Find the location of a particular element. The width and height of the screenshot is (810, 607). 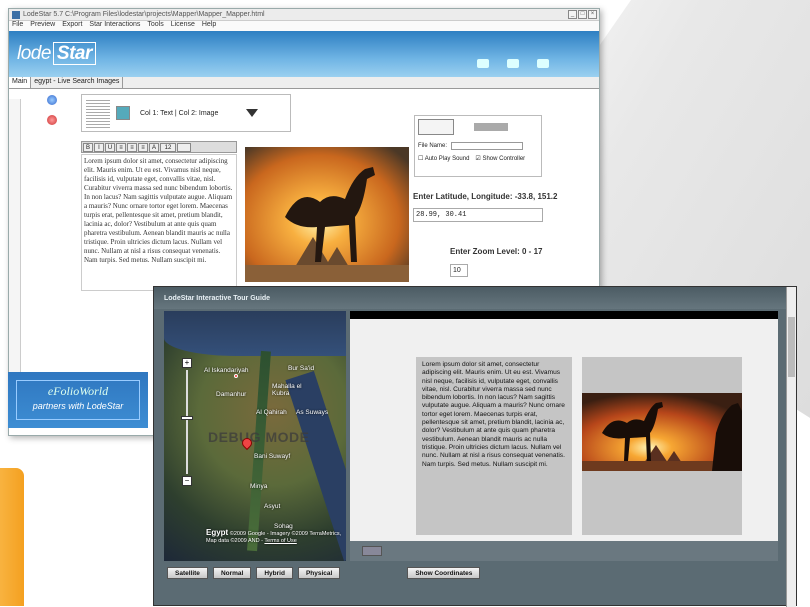

dropdown-arrow-icon is located at coordinates (252, 113).